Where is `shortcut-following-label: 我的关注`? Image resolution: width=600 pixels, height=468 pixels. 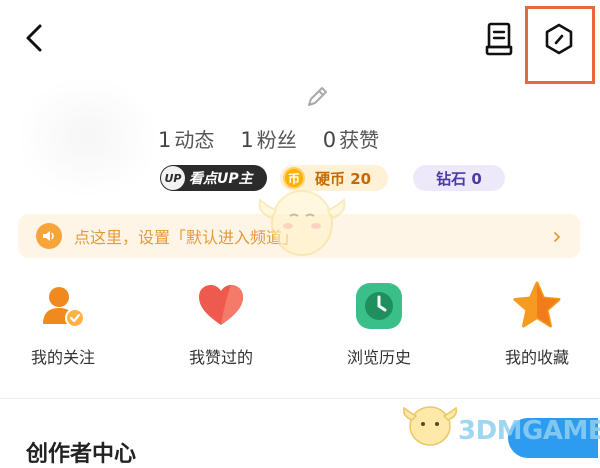
shortcut-following-label: 我的关注 is located at coordinates (62, 357).